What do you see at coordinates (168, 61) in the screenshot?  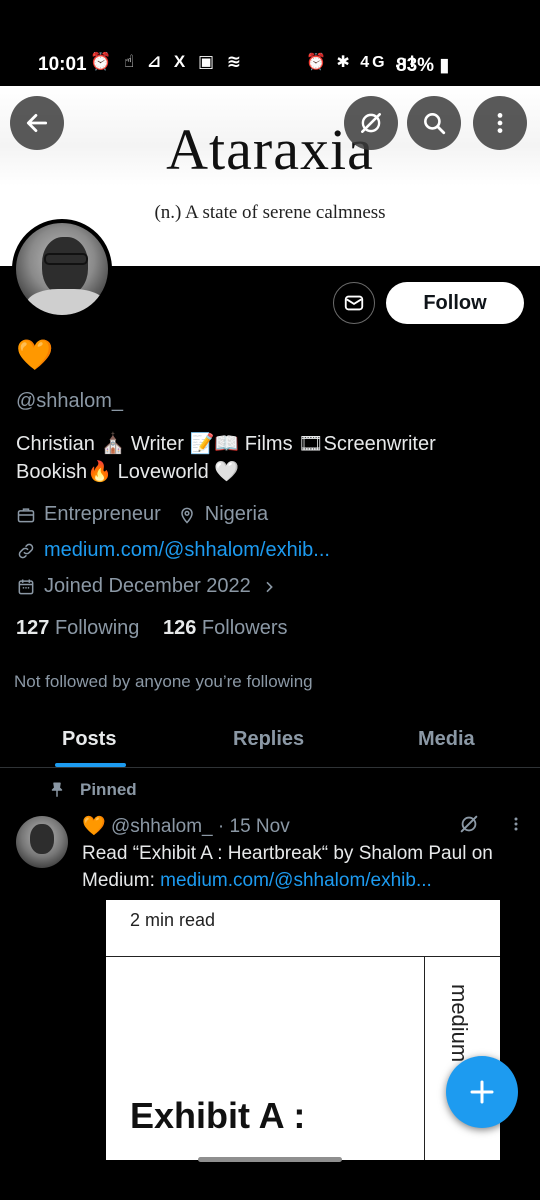 I see `notification-icons: ⏰ ☝ ⊿ X ▣ ≋` at bounding box center [168, 61].